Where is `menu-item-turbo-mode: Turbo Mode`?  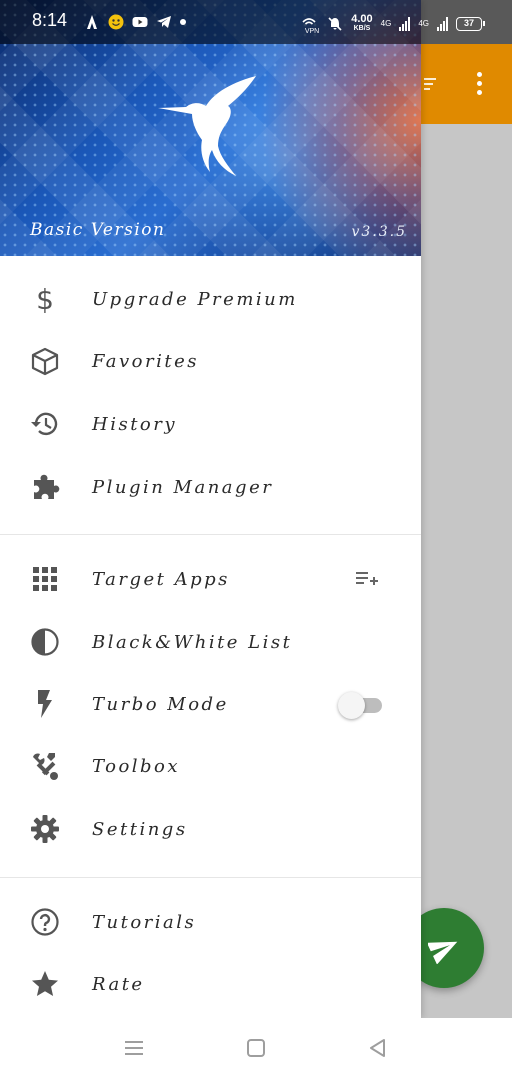
menu-item-turbo-mode: Turbo Mode is located at coordinates (210, 704).